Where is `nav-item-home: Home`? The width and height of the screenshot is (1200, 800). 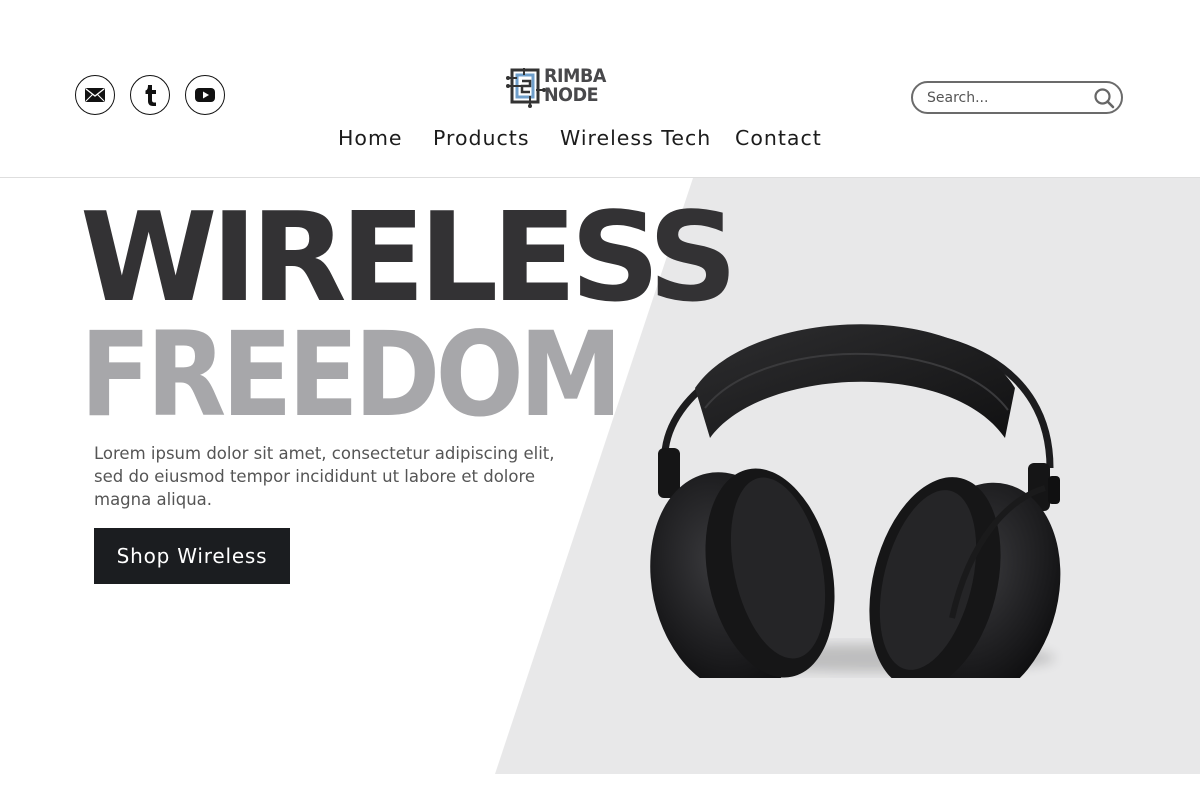
nav-item-home: Home is located at coordinates (370, 138).